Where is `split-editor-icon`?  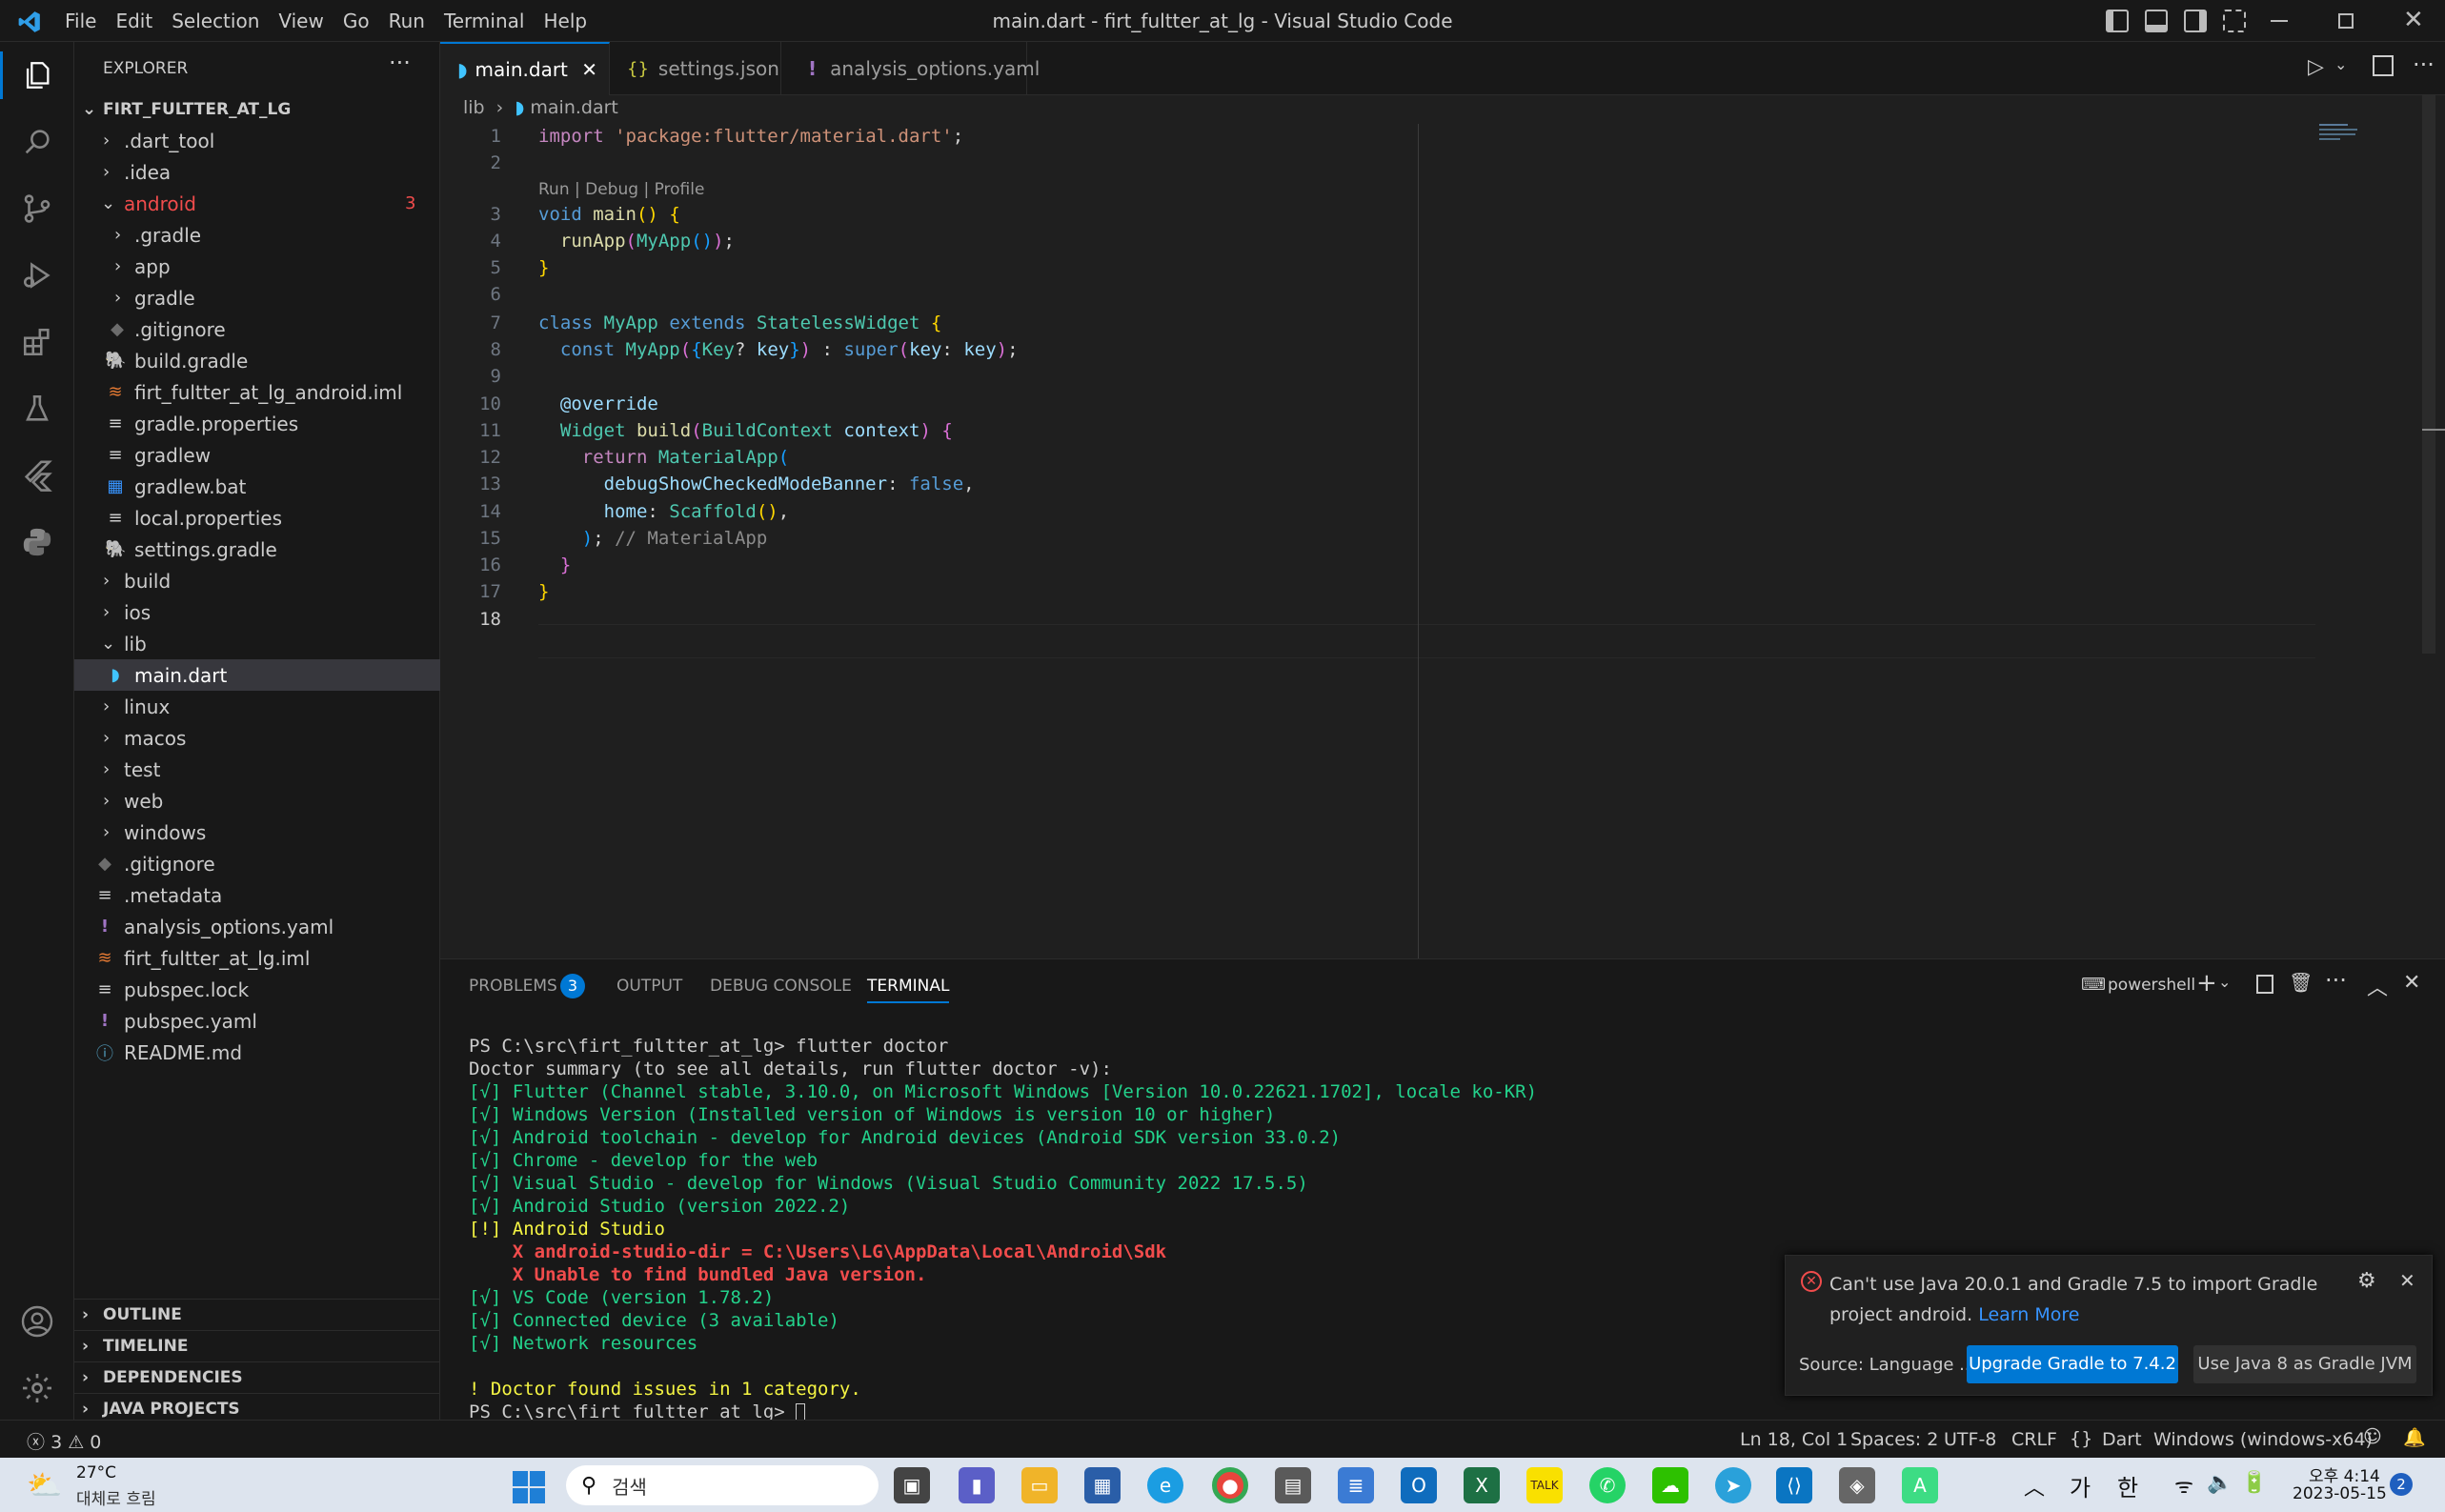 split-editor-icon is located at coordinates (2384, 65).